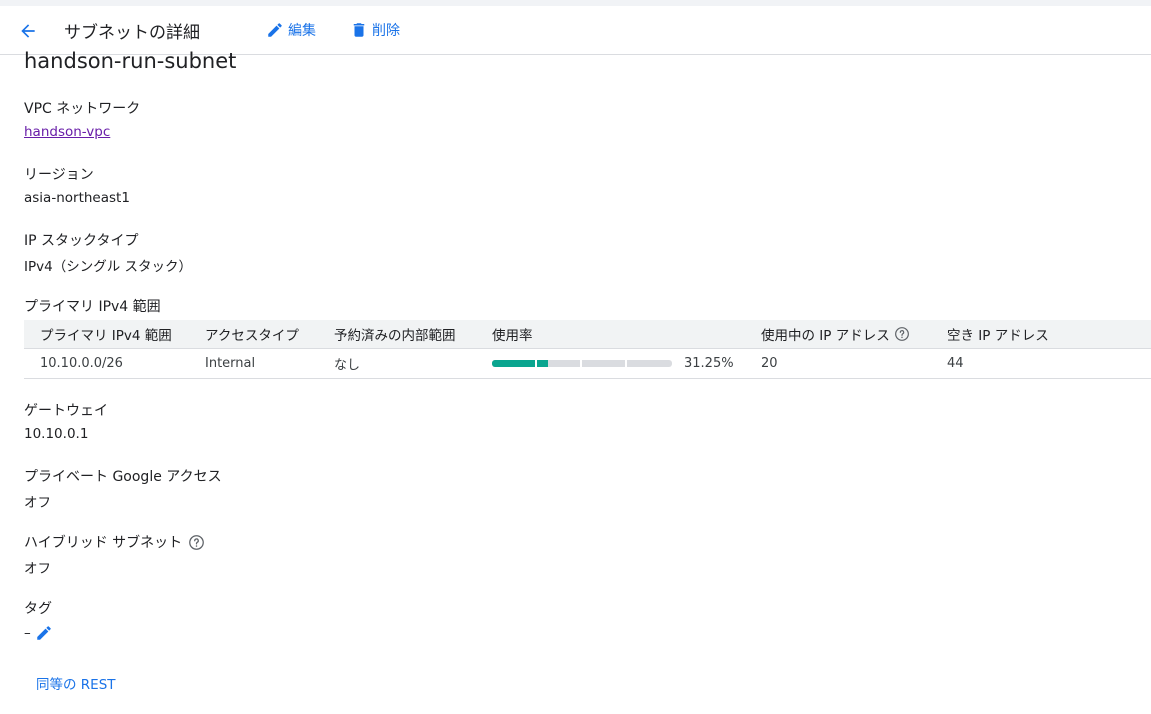 The width and height of the screenshot is (1151, 714). I want to click on trash-icon, so click(359, 30).